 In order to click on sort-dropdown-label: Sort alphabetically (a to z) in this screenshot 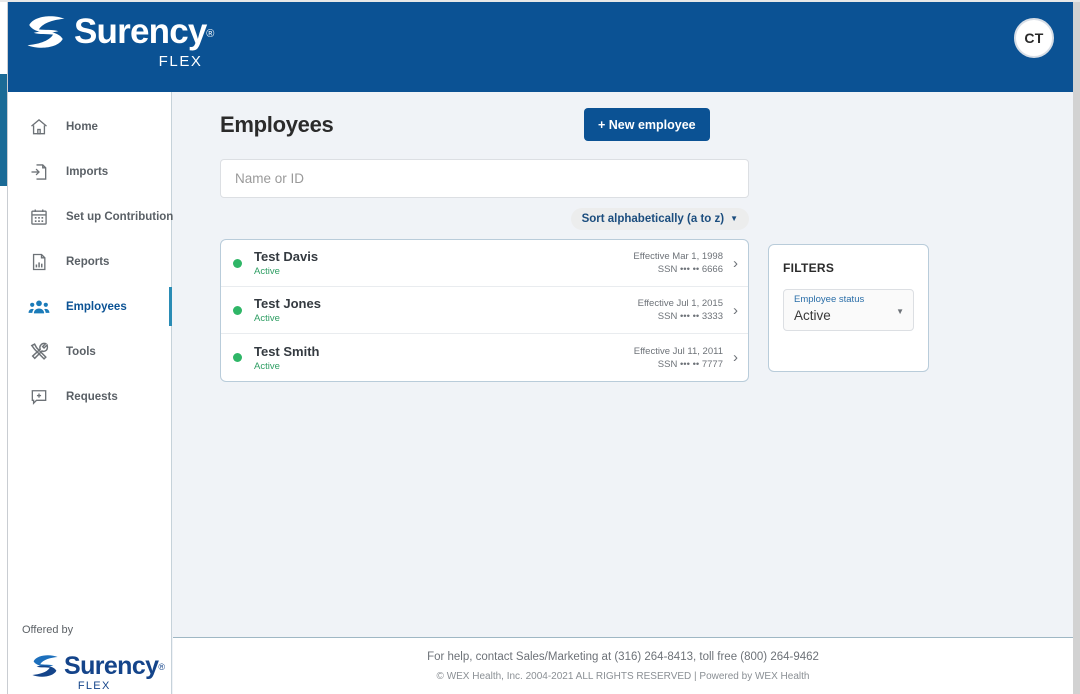, I will do `click(653, 219)`.